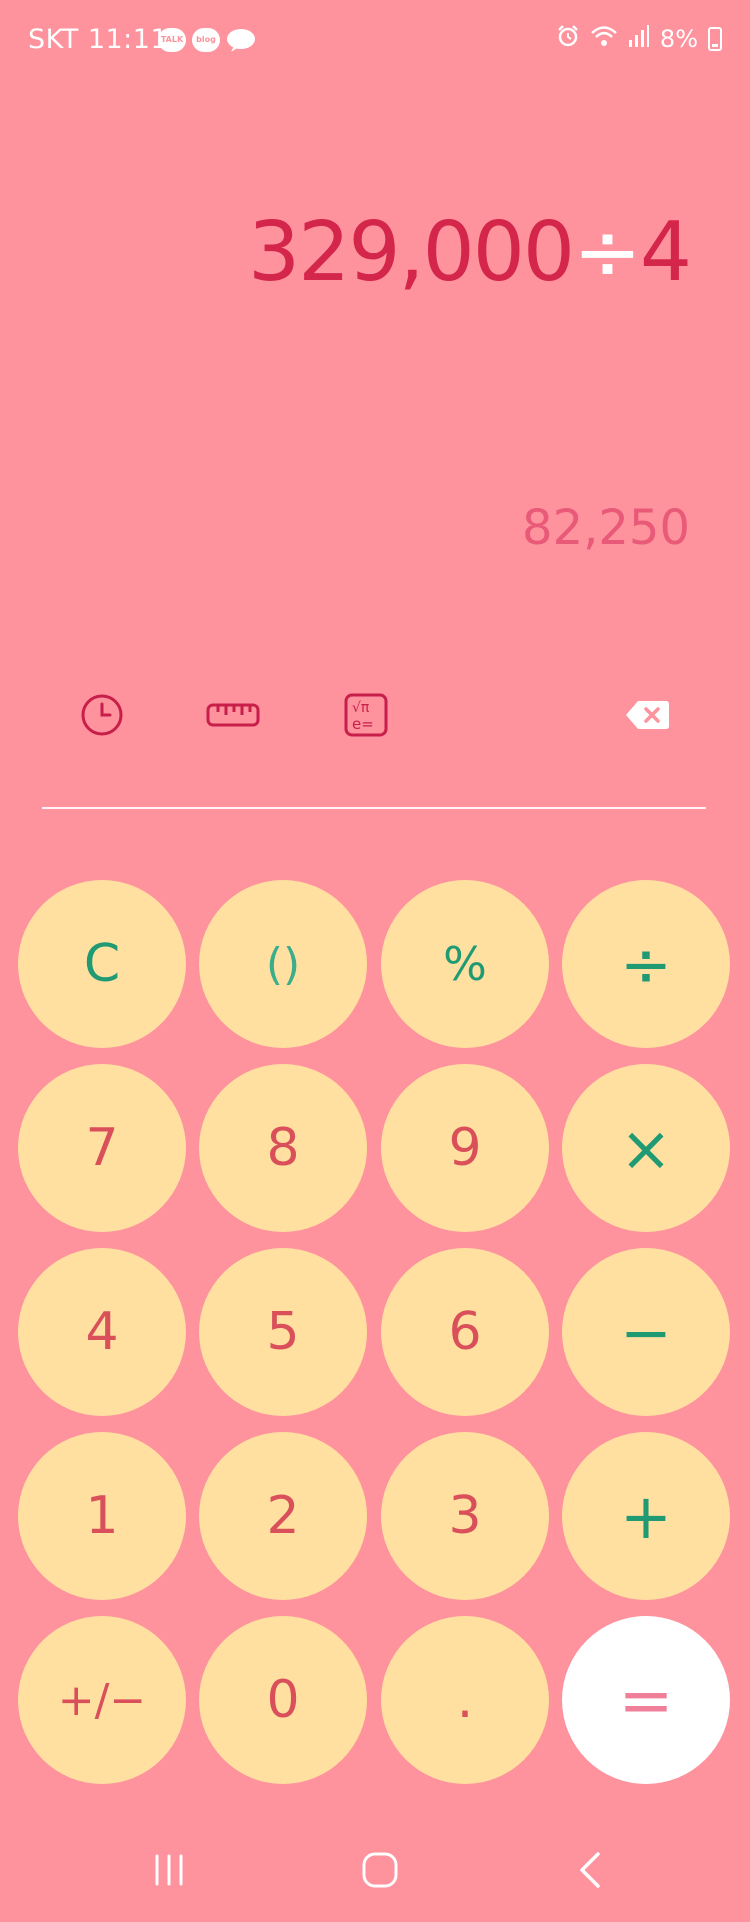 The width and height of the screenshot is (750, 1922). I want to click on scientific-mode-icon: √π e=, so click(366, 715).